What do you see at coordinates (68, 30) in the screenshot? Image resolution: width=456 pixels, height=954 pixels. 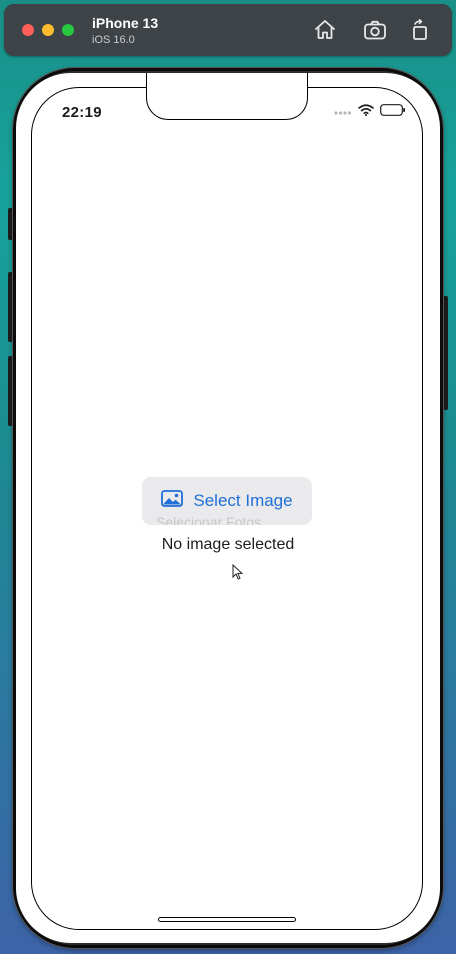 I see `zoom-window-button` at bounding box center [68, 30].